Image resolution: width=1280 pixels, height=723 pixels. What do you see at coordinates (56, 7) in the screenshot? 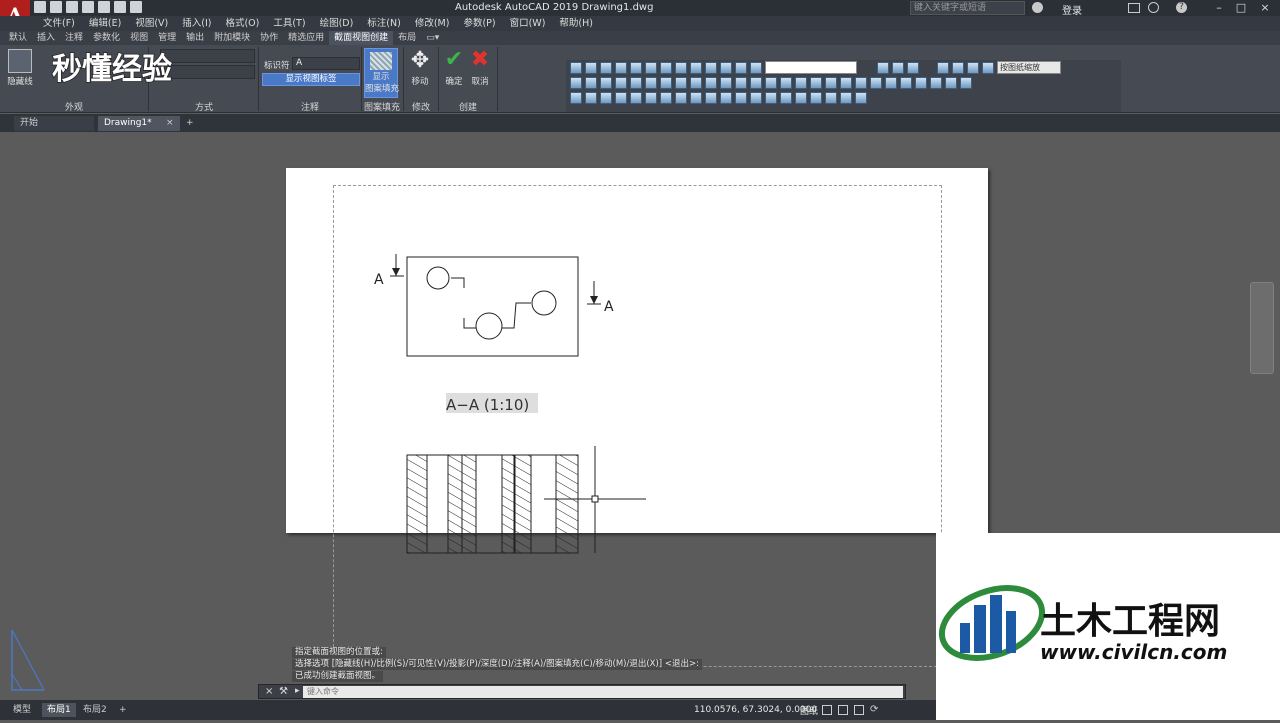
I see `open-file-icon` at bounding box center [56, 7].